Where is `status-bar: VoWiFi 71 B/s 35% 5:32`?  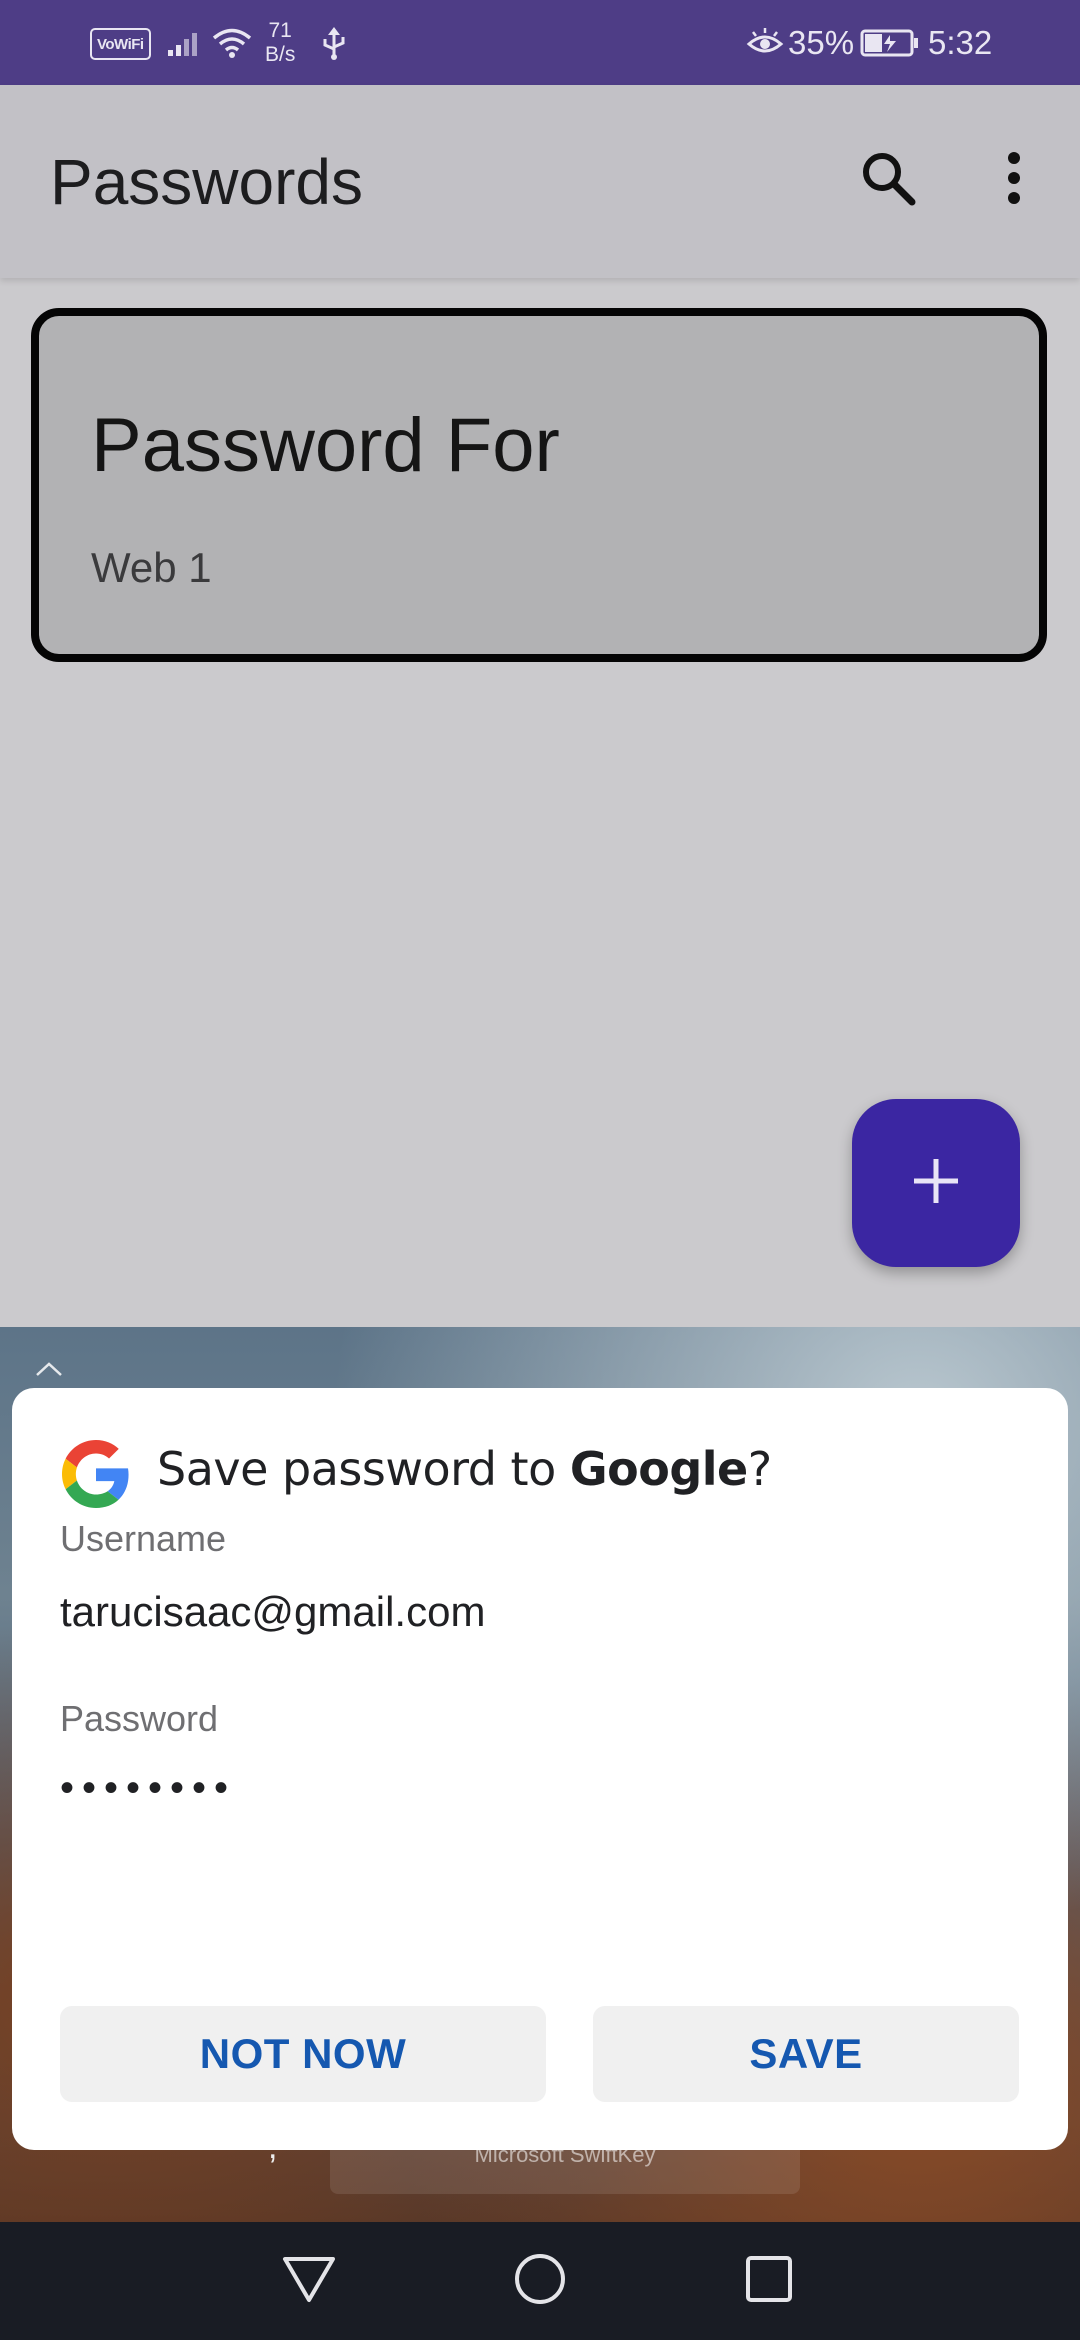
status-bar: VoWiFi 71 B/s 35% 5:32 is located at coordinates (540, 42).